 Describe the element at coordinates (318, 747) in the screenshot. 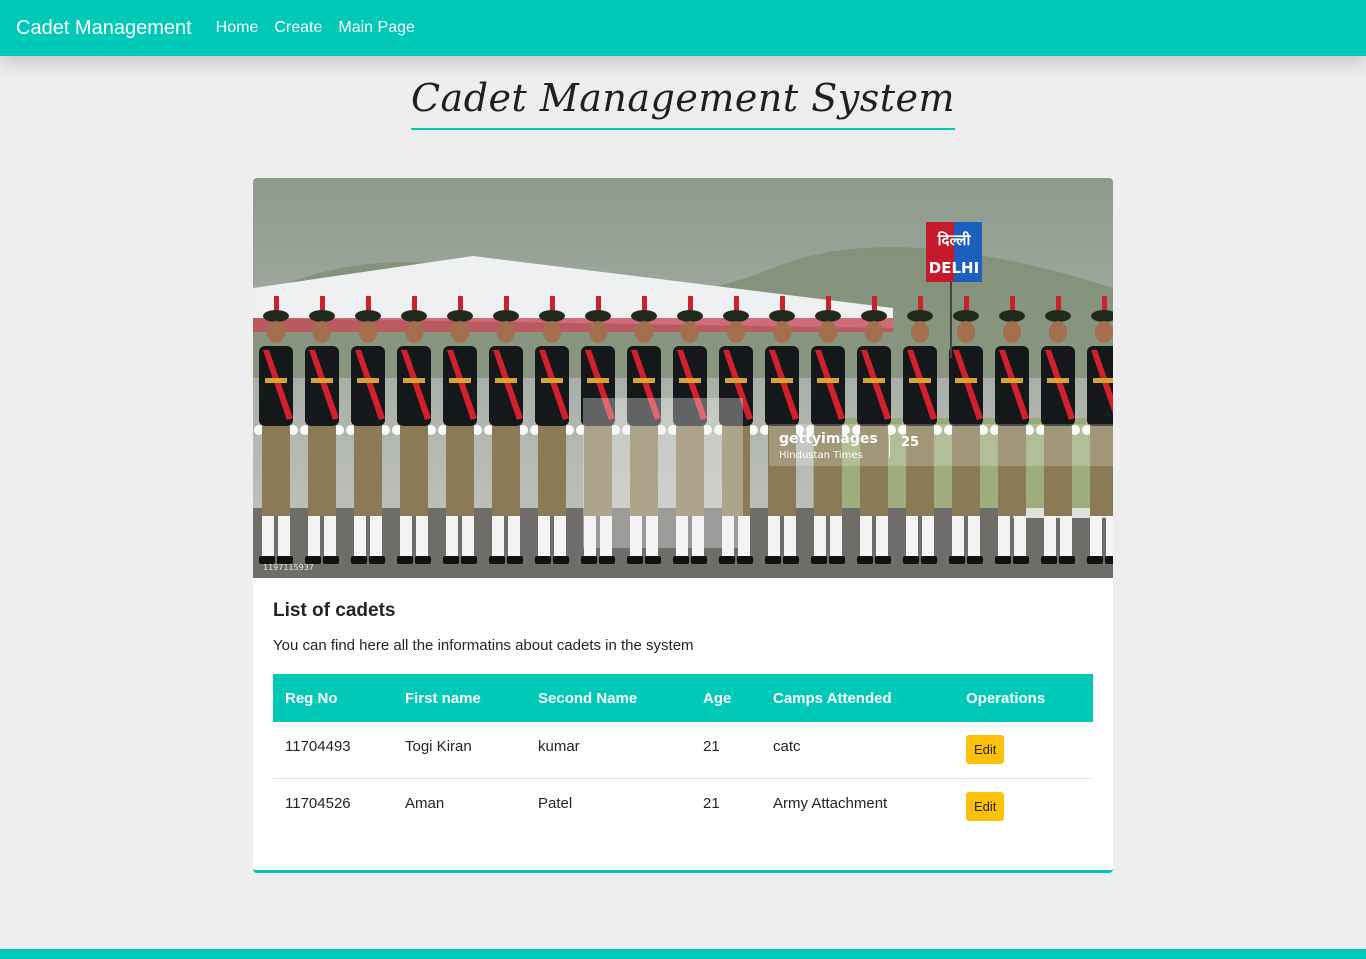

I see `cell-reg-no: 11704493` at that location.